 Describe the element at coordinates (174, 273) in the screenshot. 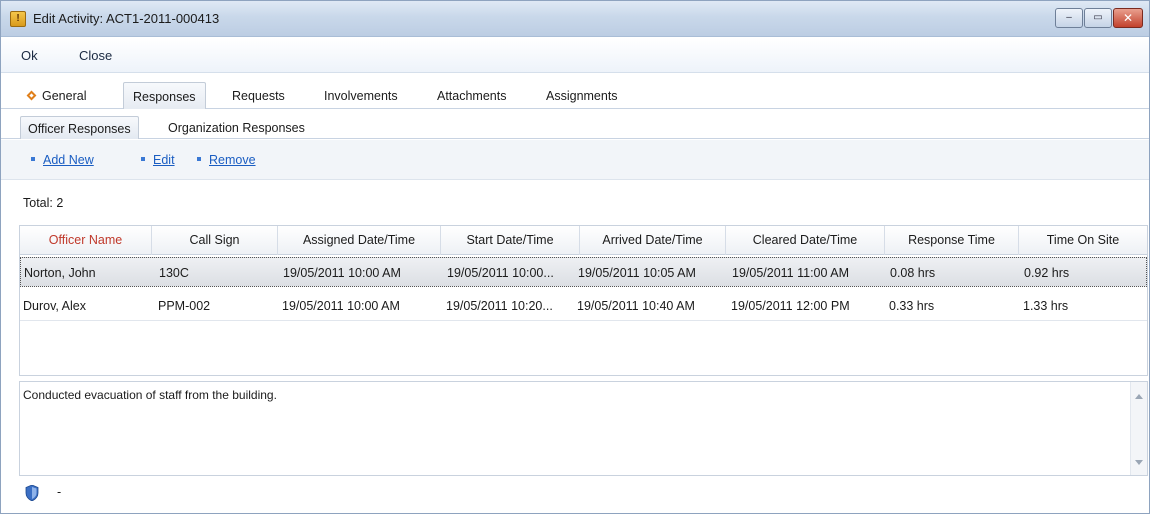

I see `cell-call-sign: 130C` at that location.